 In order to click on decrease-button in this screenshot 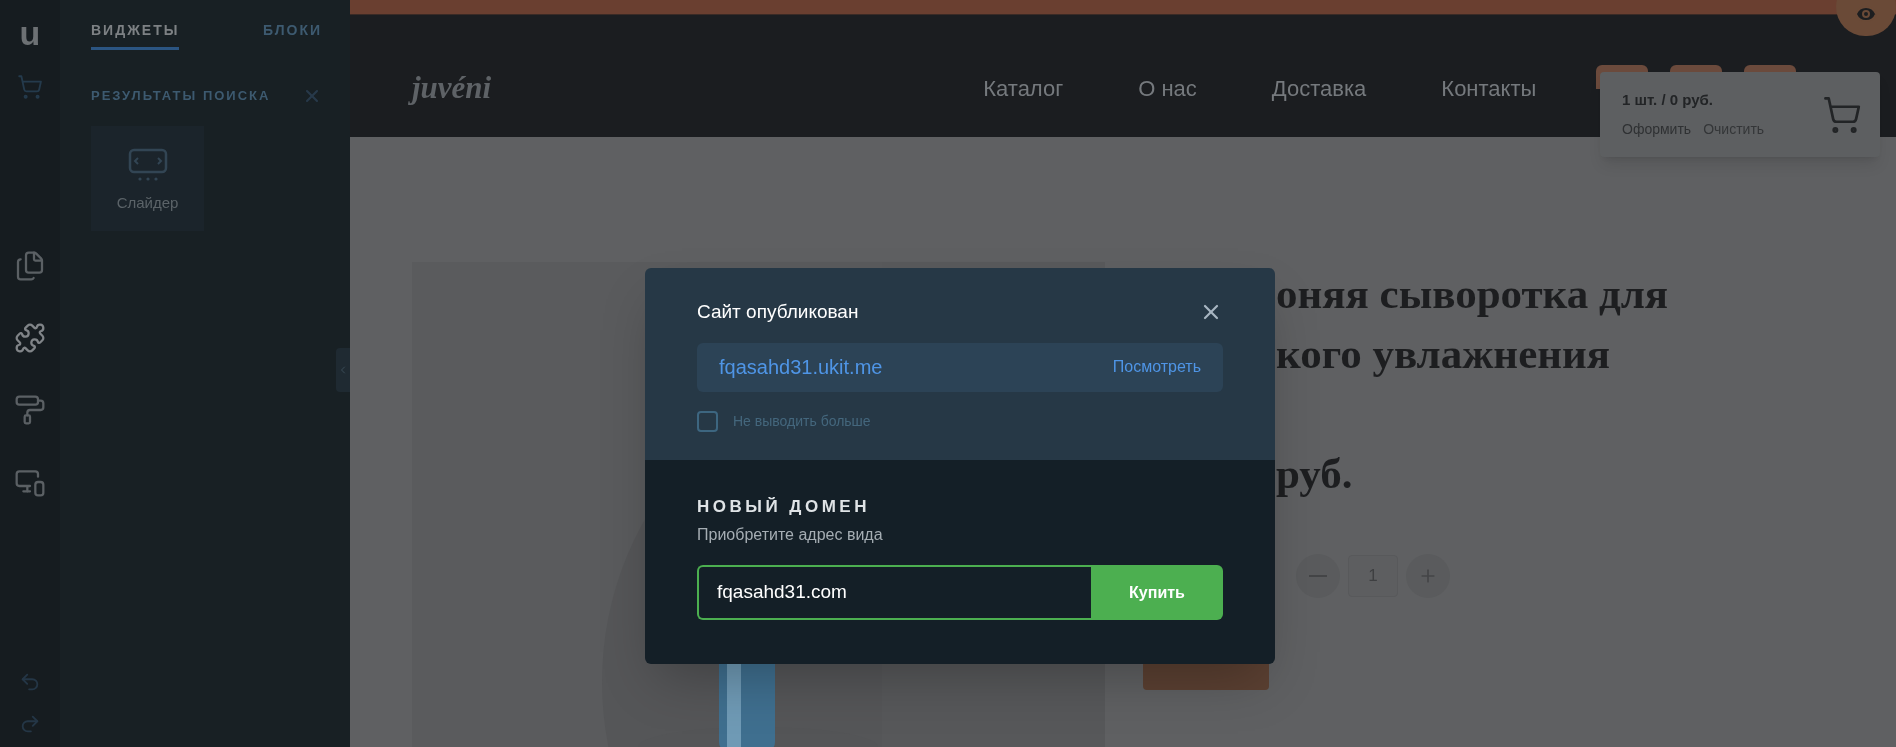, I will do `click(1318, 576)`.